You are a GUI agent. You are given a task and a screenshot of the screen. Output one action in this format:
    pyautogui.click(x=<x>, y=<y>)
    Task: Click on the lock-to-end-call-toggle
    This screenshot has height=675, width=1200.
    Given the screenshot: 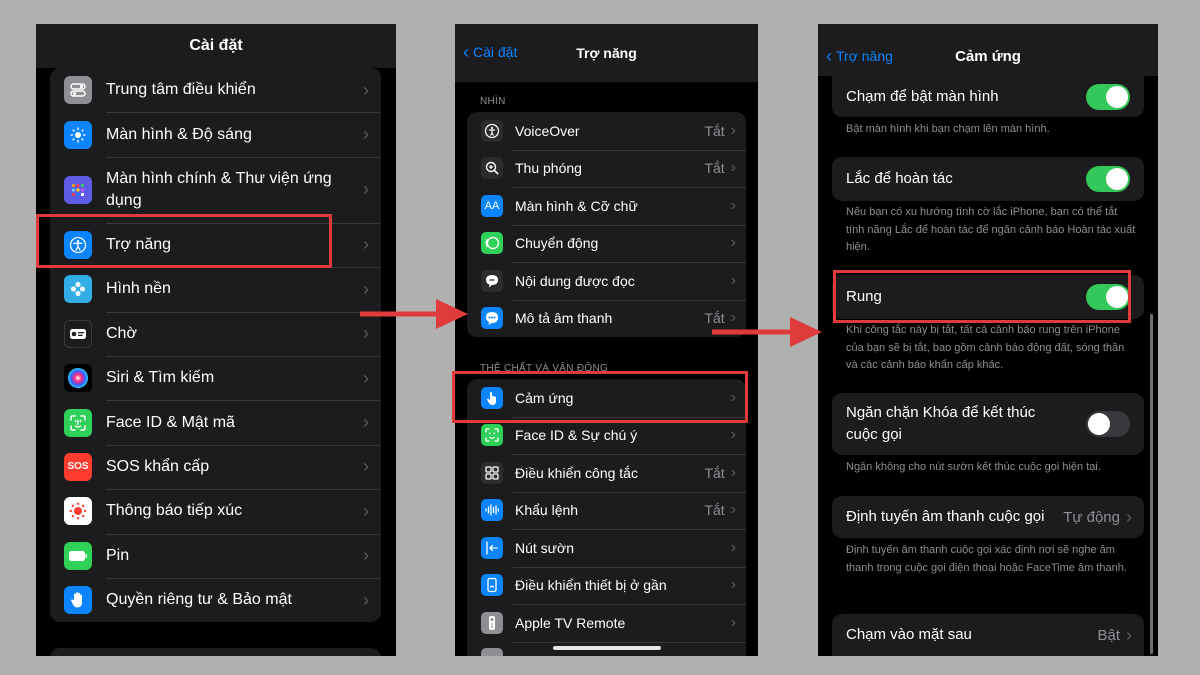 What is the action you would take?
    pyautogui.click(x=1108, y=424)
    